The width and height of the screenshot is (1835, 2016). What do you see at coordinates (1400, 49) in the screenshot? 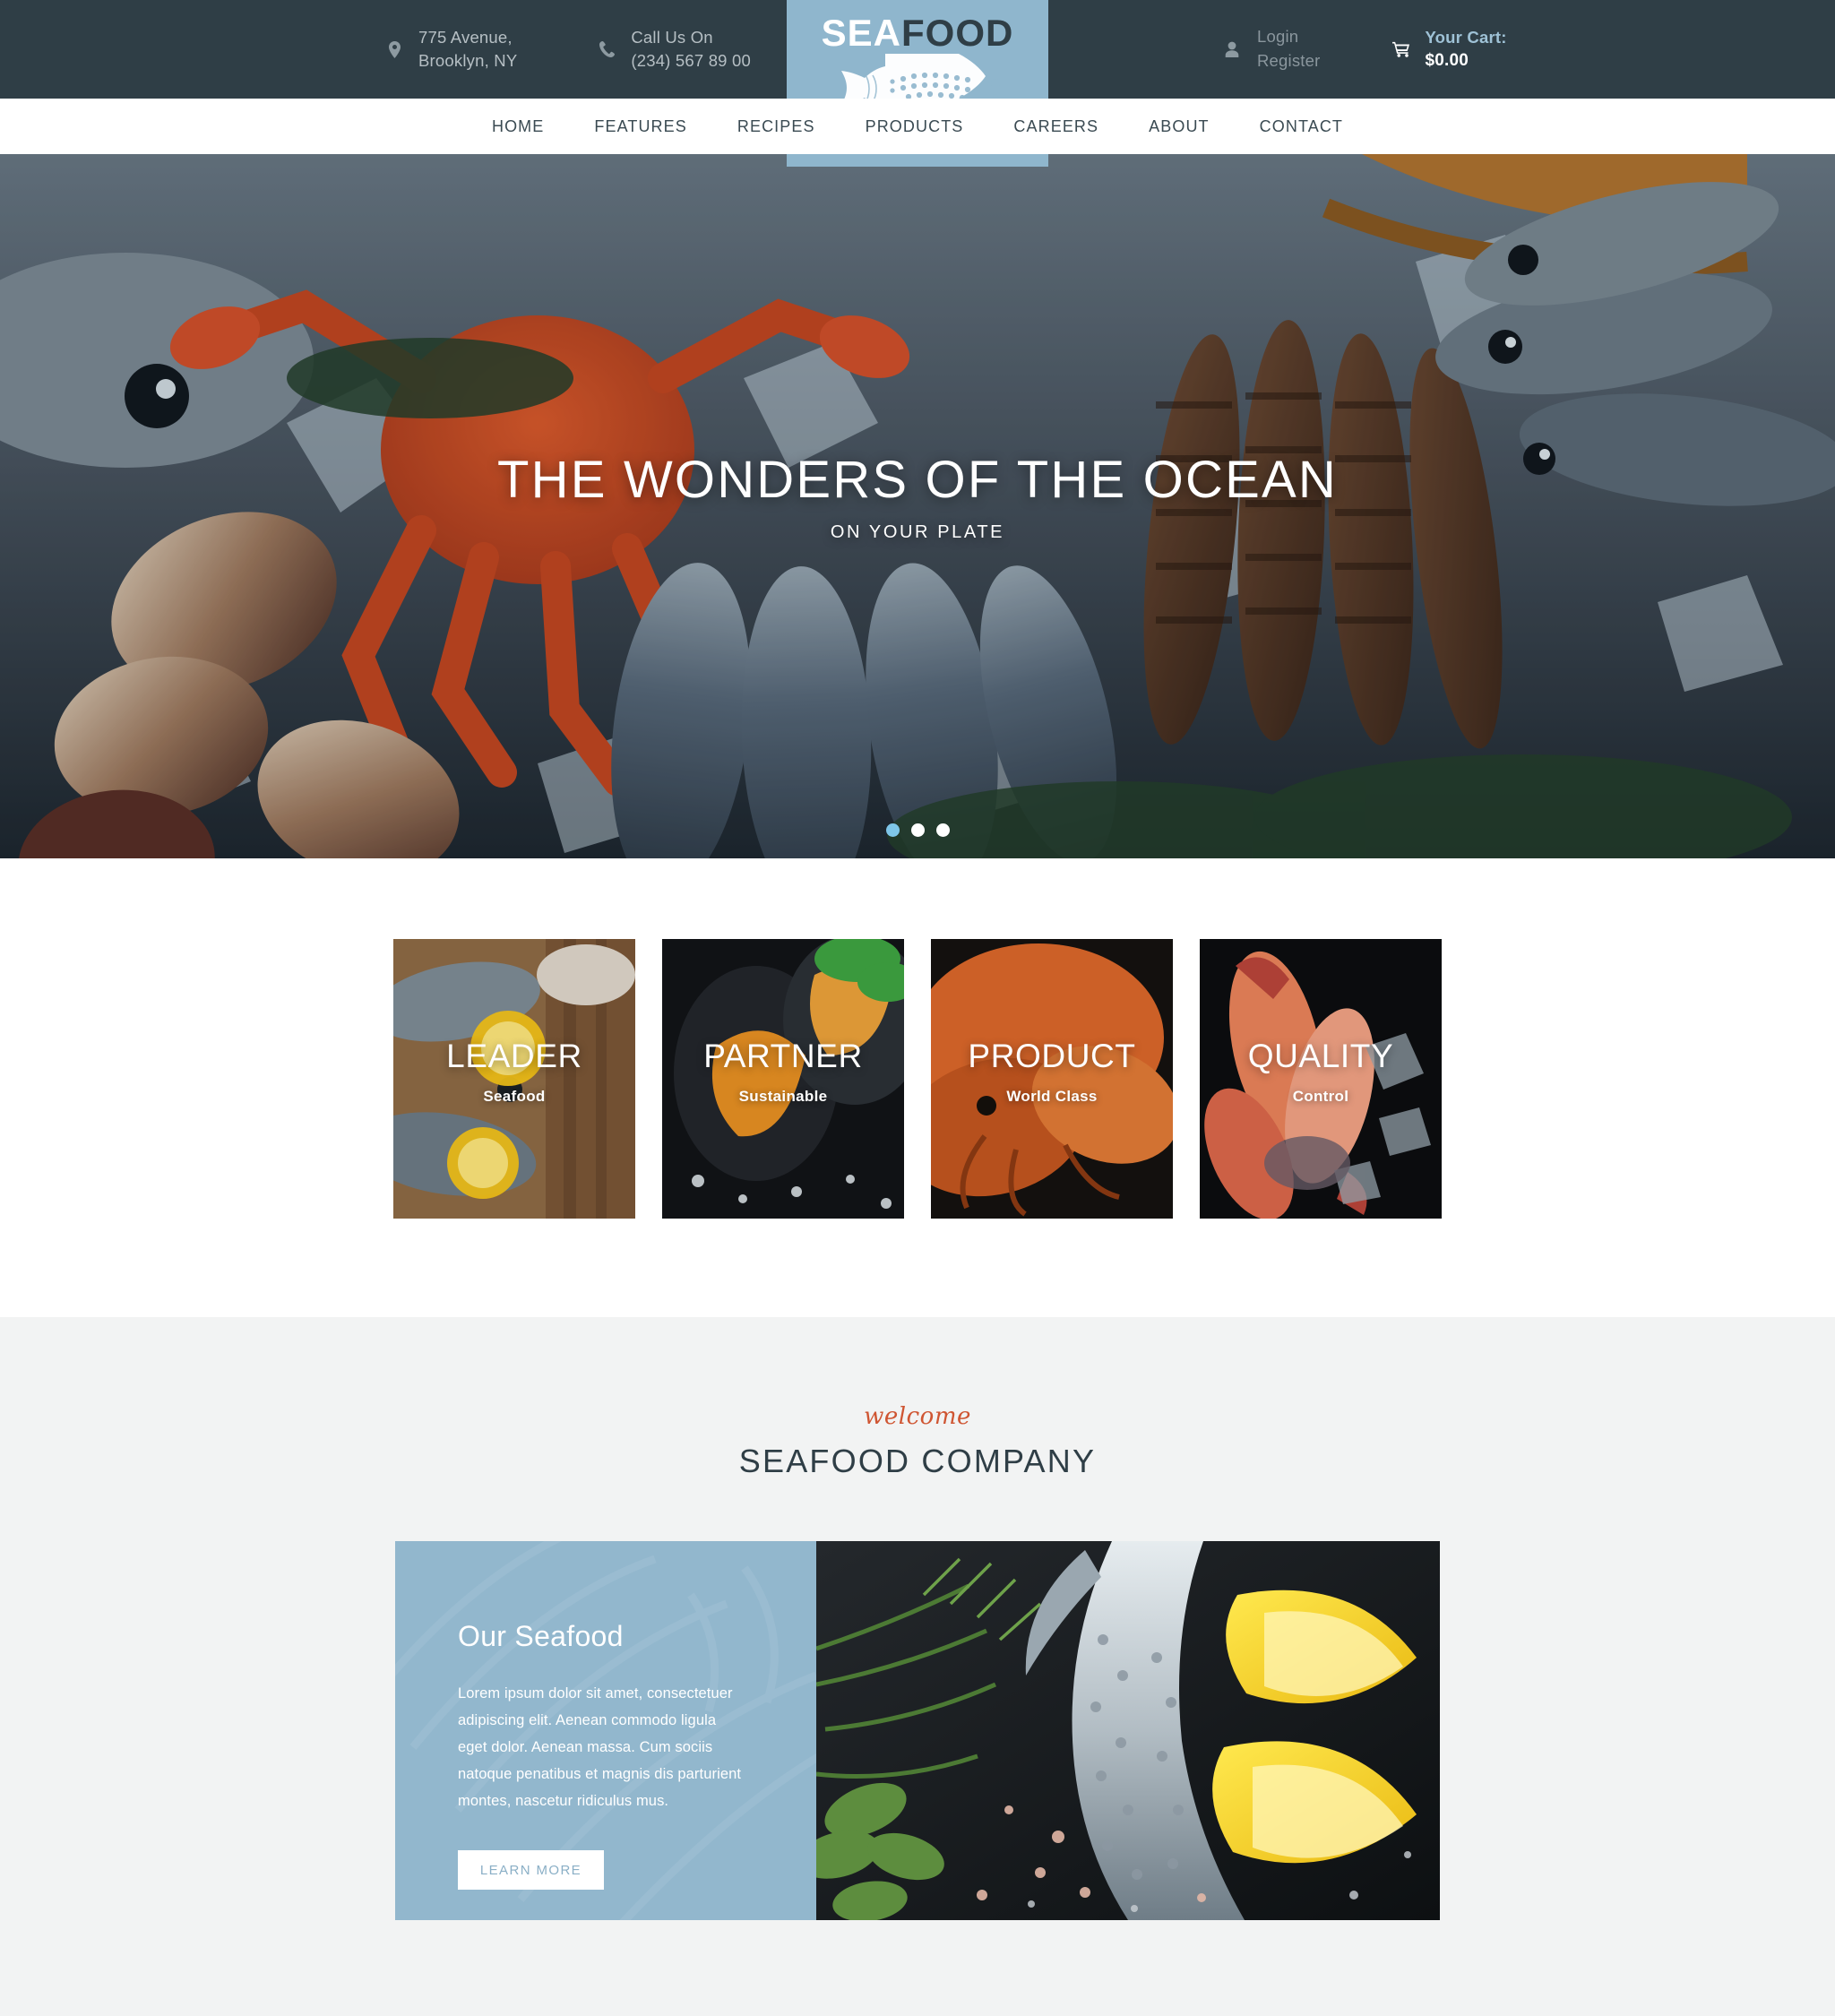
I see `cart-icon` at bounding box center [1400, 49].